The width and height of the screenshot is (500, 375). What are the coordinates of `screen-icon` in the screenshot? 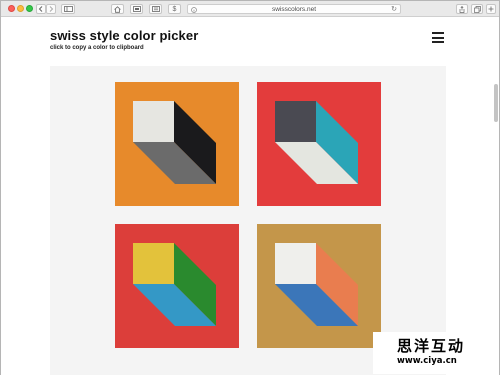 It's located at (136, 9).